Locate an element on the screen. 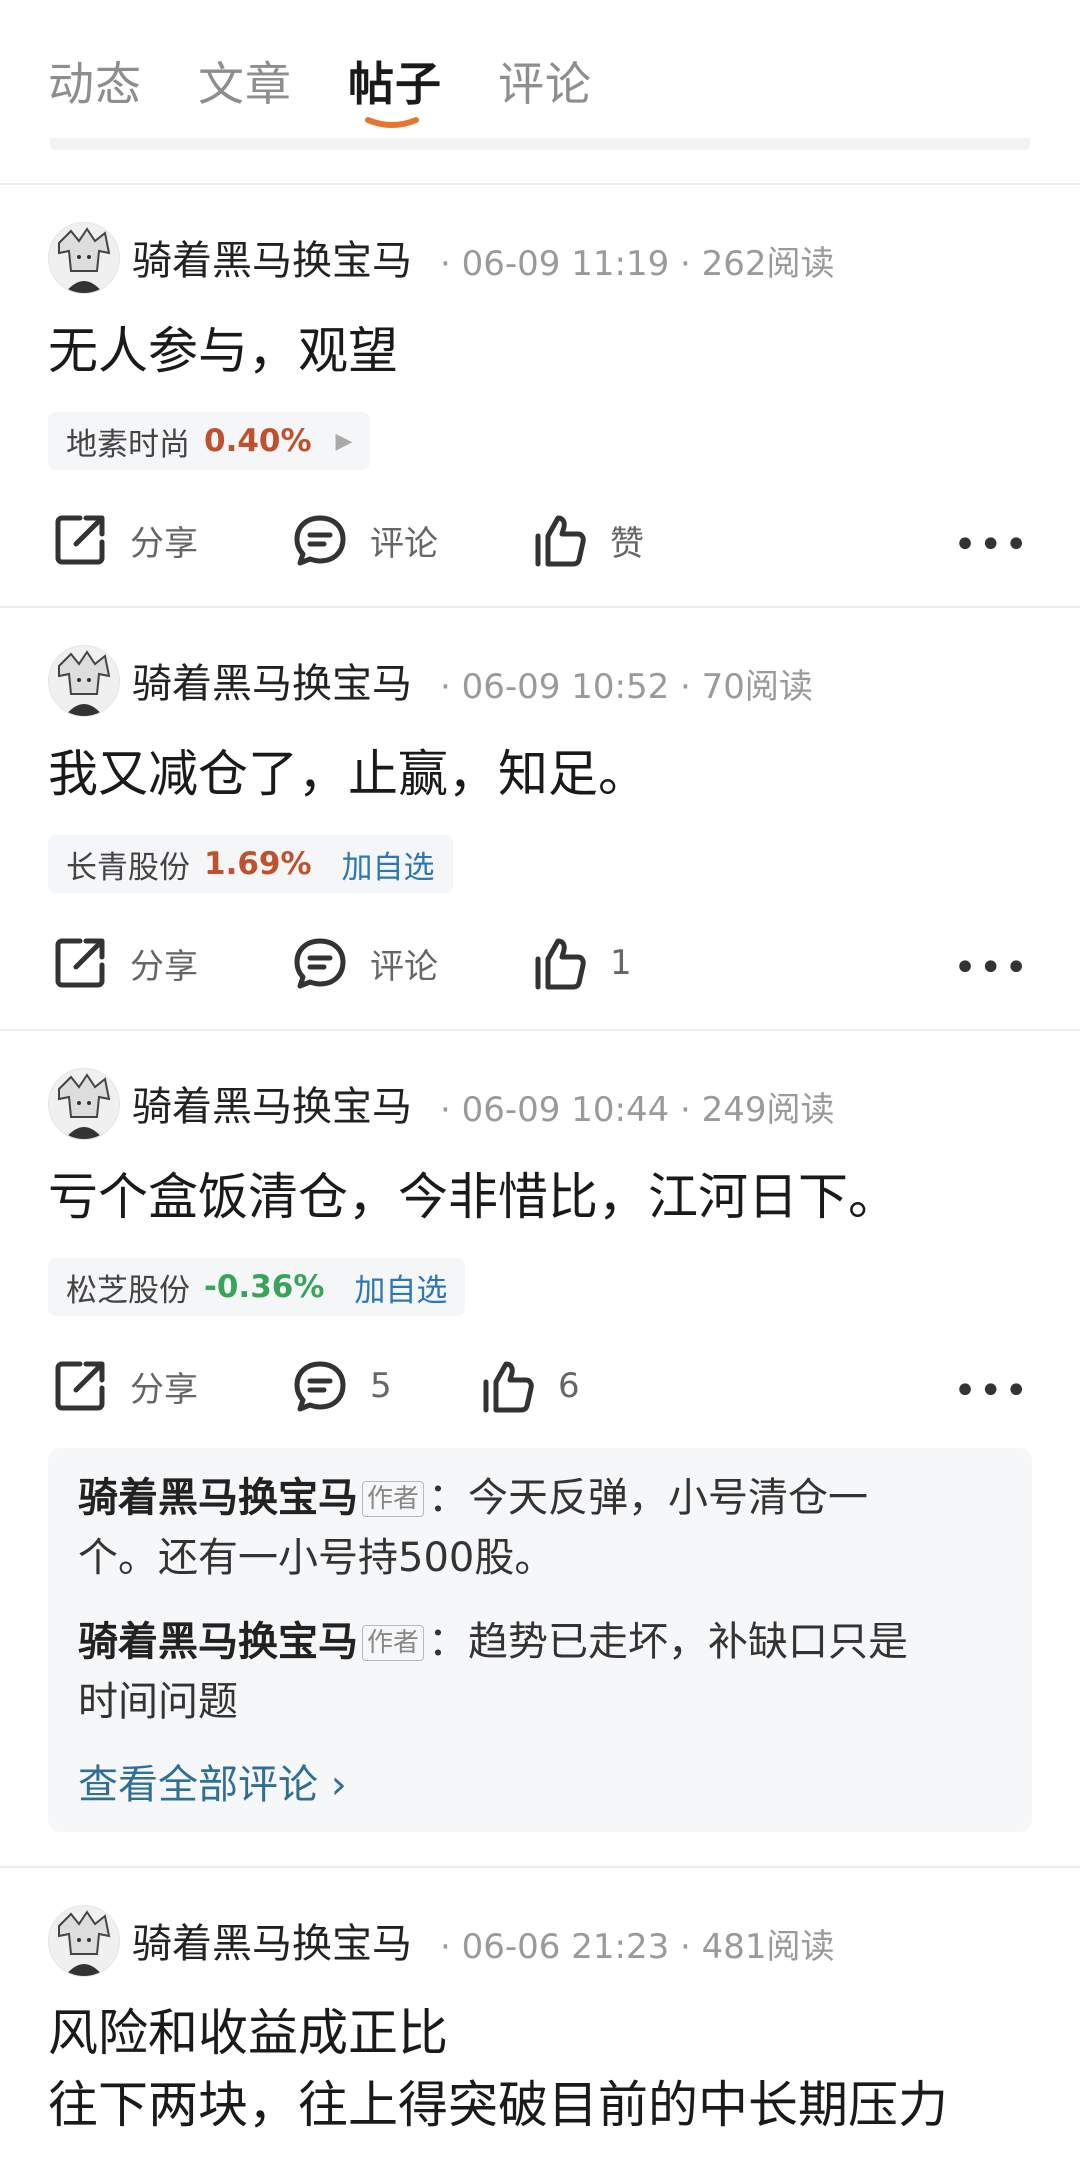 The width and height of the screenshot is (1080, 2159). view-all-comments-link: 查看全部评论 › is located at coordinates (212, 1781).